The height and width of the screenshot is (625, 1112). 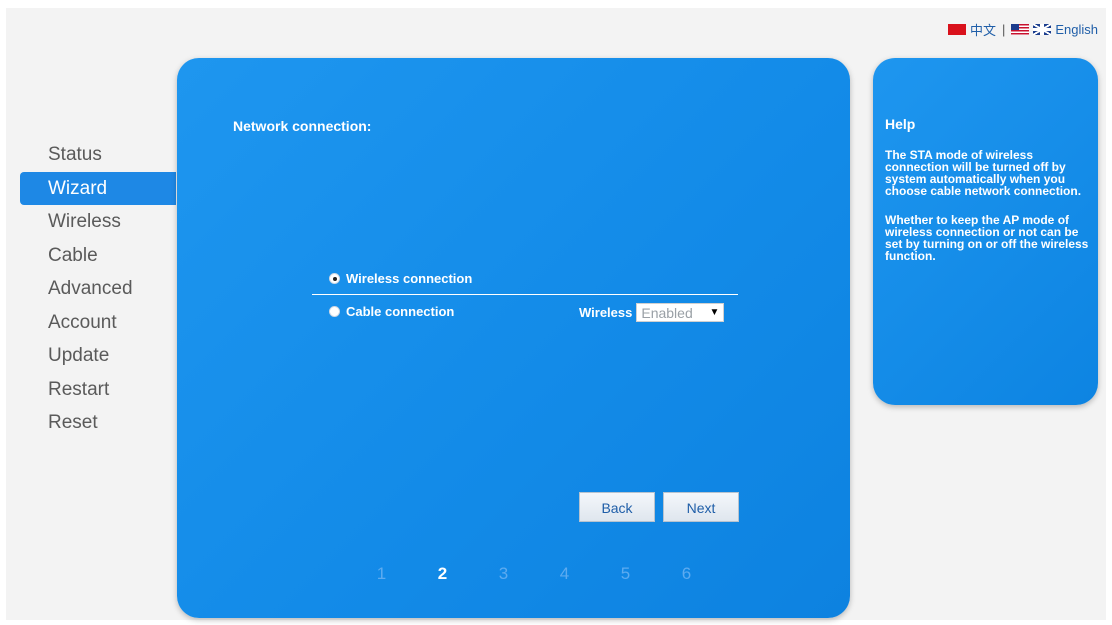 What do you see at coordinates (98, 323) in the screenshot?
I see `sidebar-item-account: Account` at bounding box center [98, 323].